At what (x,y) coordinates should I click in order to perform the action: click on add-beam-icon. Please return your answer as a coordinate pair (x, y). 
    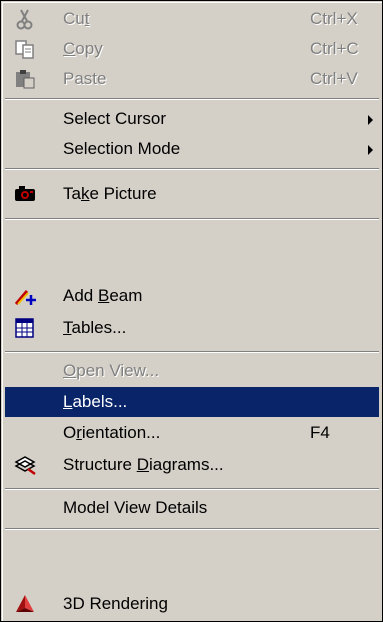
    Looking at the image, I should click on (25, 296).